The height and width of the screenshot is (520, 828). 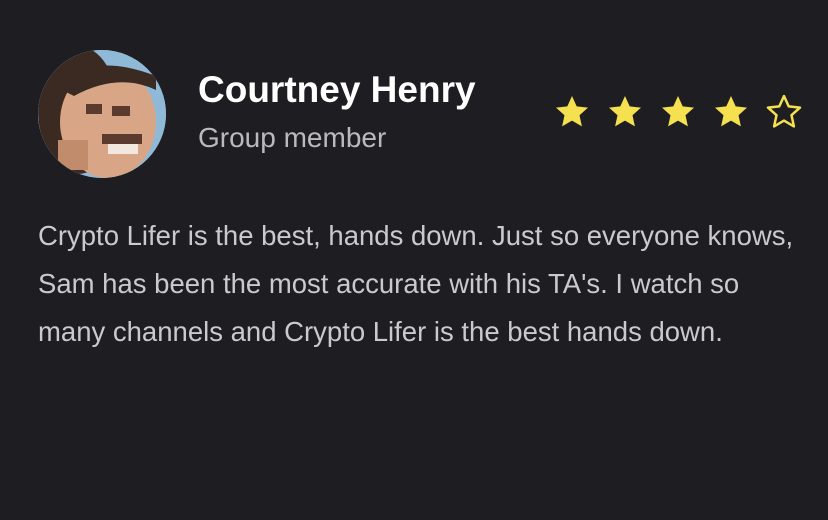 I want to click on avatar-photo, so click(x=102, y=114).